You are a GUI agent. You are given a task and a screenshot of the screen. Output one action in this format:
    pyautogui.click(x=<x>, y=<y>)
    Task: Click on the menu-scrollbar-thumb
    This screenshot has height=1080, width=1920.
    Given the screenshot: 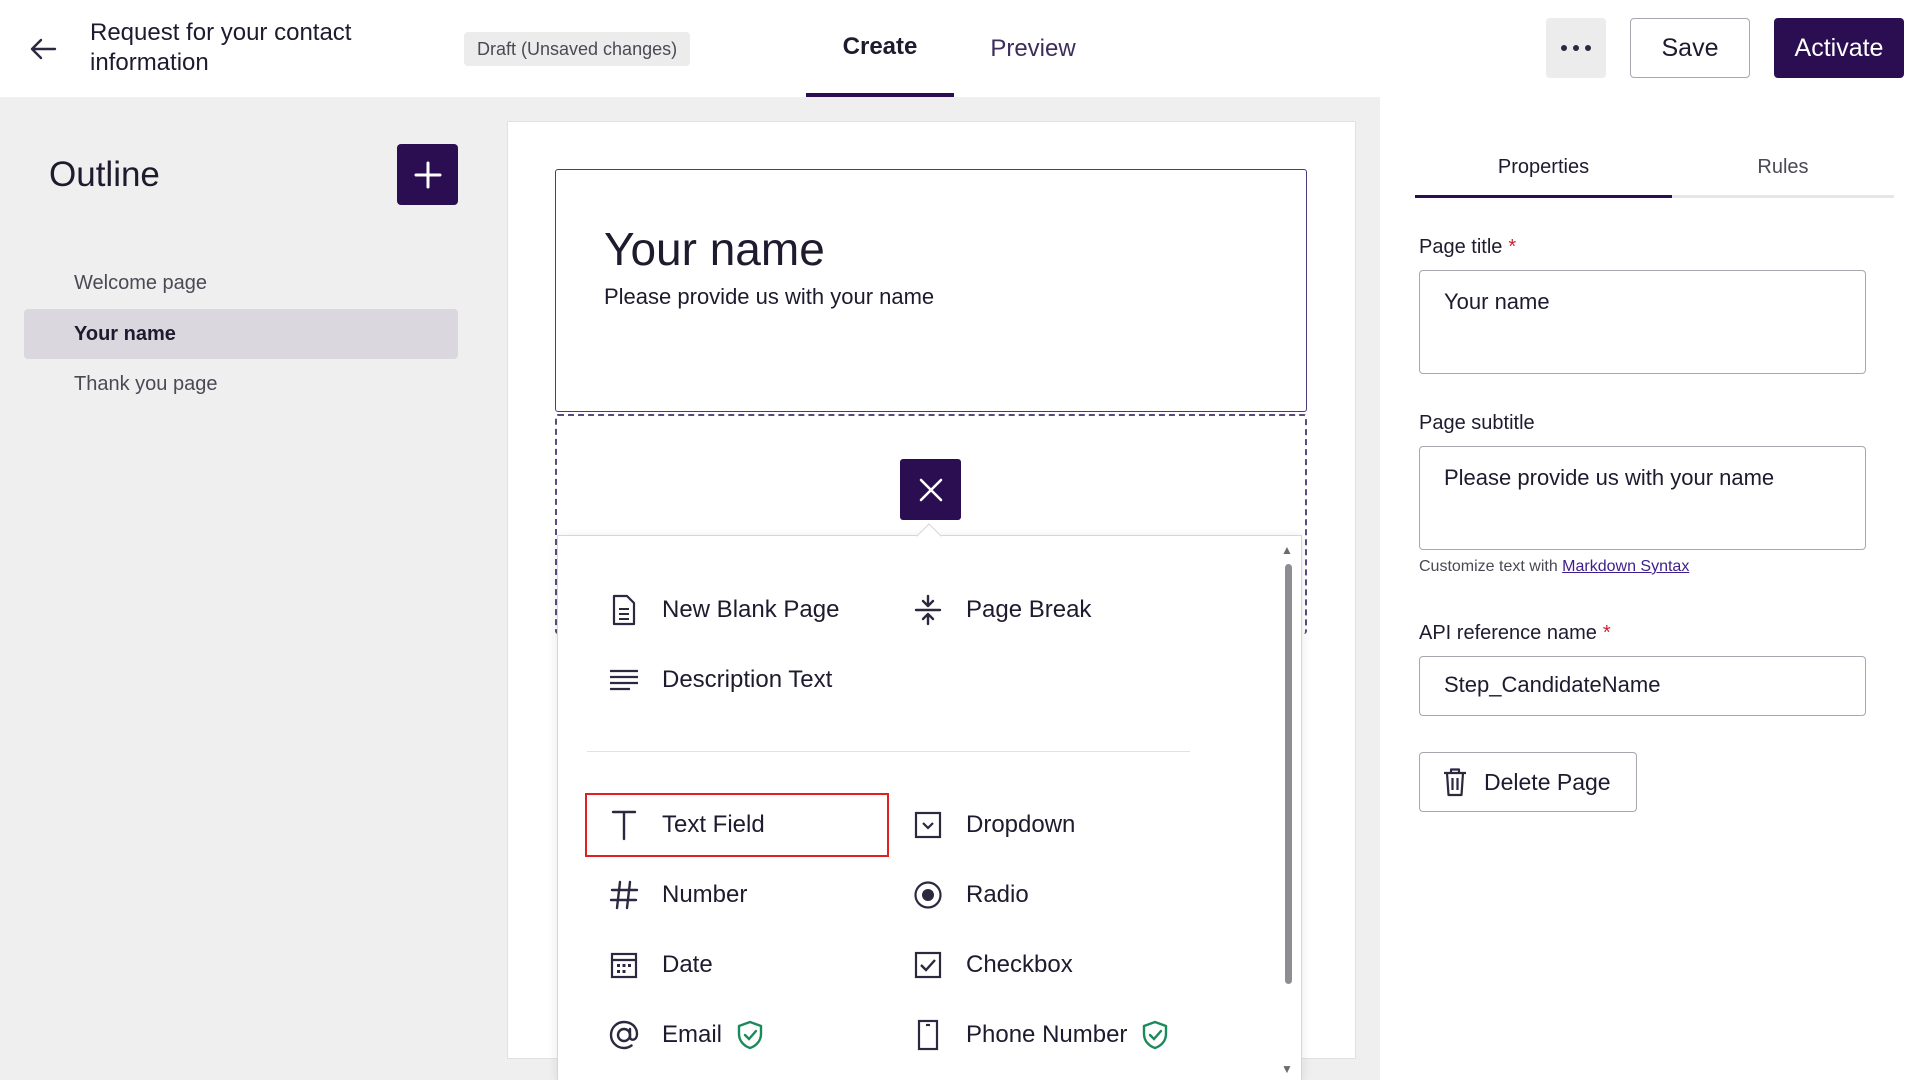 What is the action you would take?
    pyautogui.click(x=1288, y=774)
    